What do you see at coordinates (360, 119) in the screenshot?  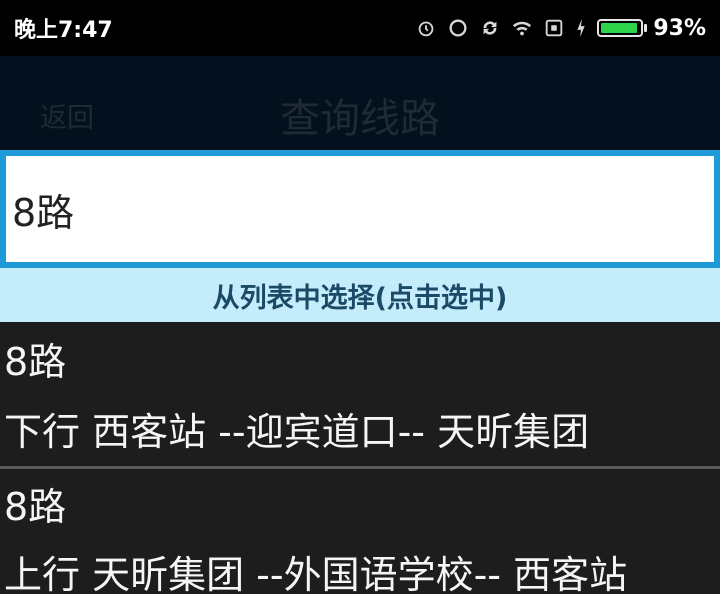 I see `page-title: 查询线路` at bounding box center [360, 119].